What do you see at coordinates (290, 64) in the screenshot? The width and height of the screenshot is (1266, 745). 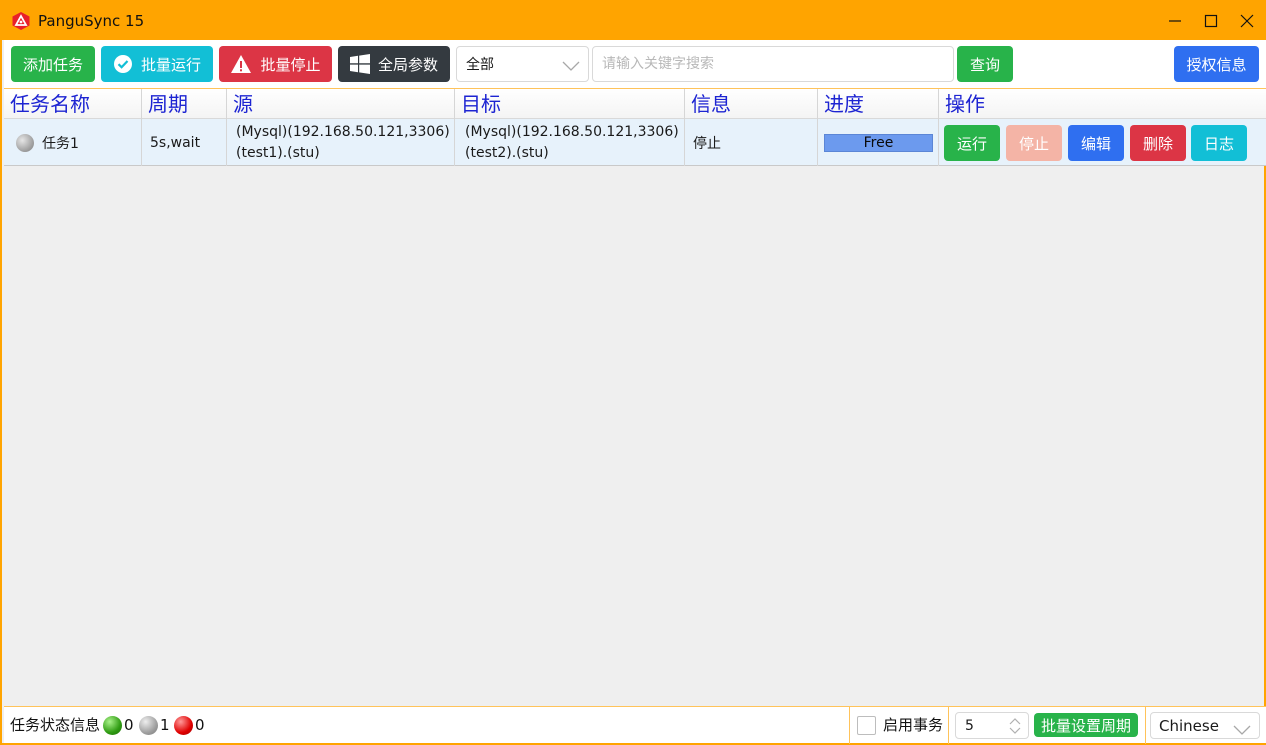 I see `batch-stop-label: 批量停止` at bounding box center [290, 64].